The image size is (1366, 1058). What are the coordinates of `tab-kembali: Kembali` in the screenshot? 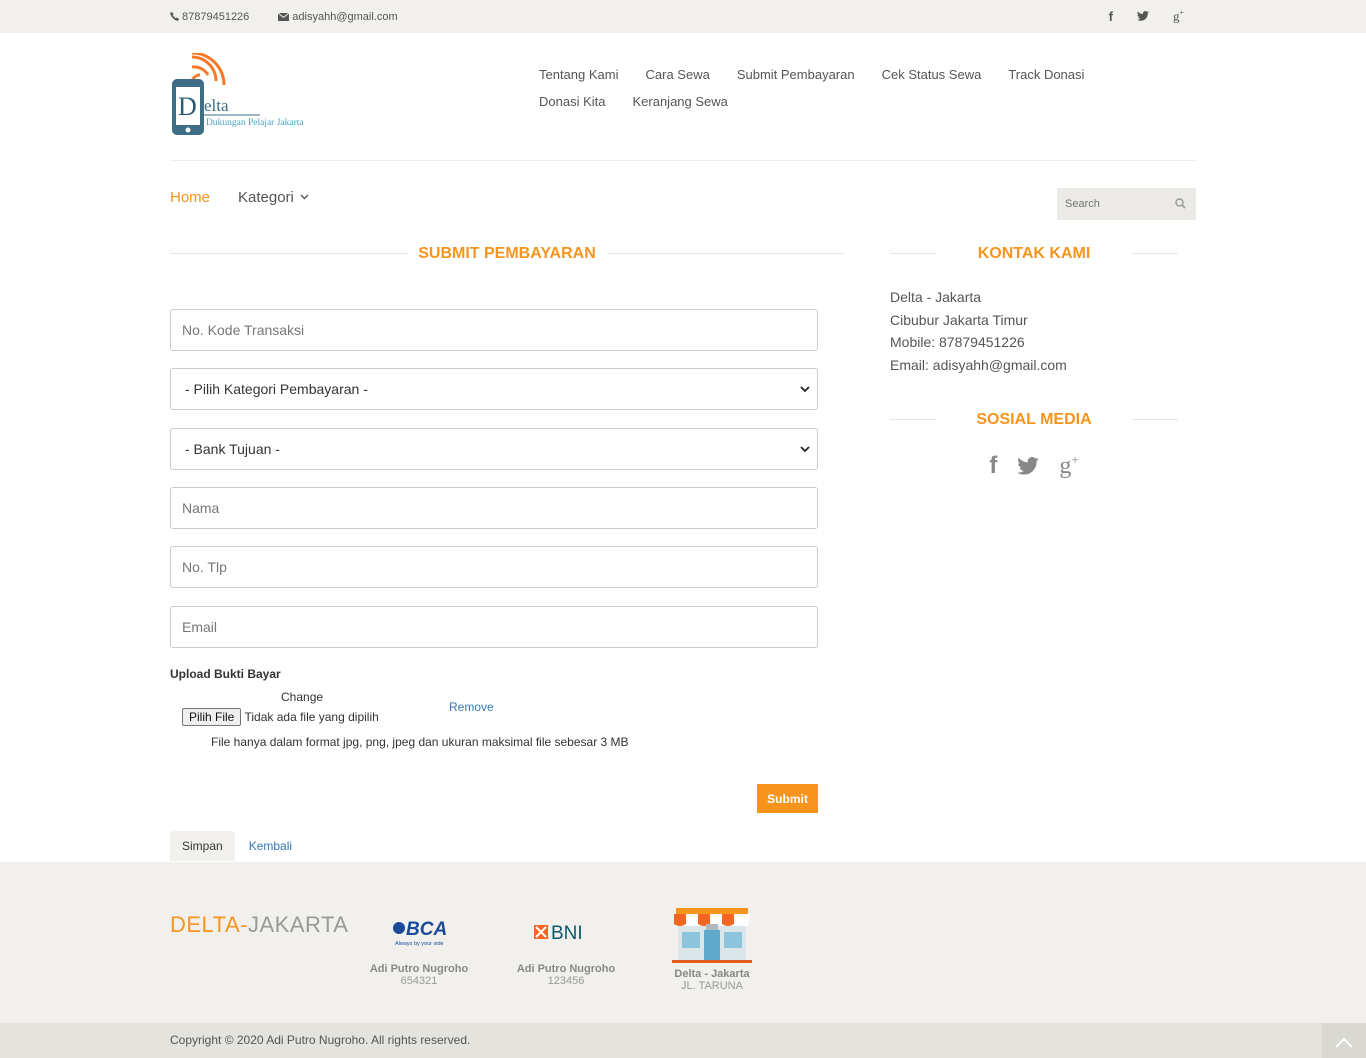 It's located at (270, 846).